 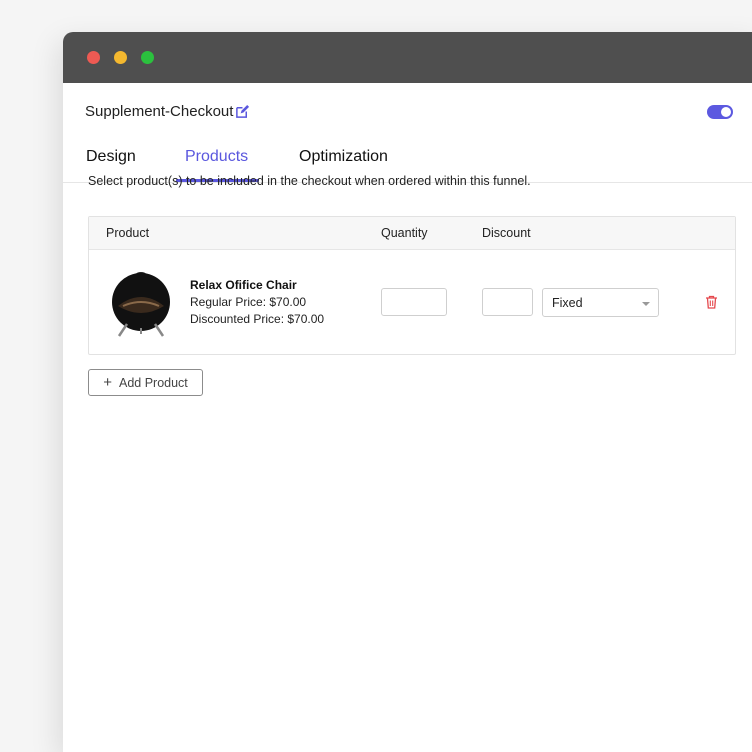 I want to click on toggle-knob, so click(x=726, y=112).